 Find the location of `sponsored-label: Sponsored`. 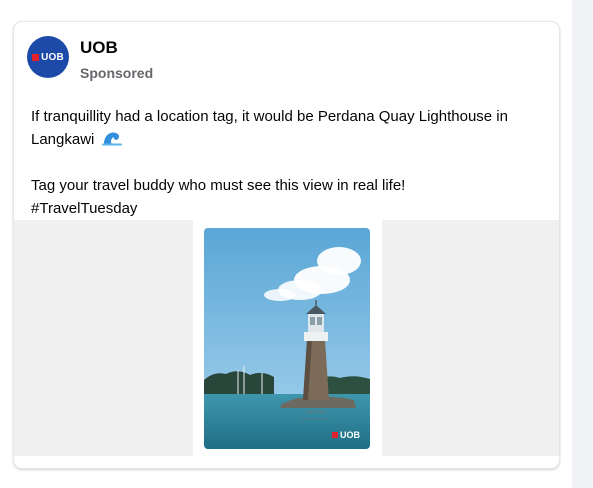

sponsored-label: Sponsored is located at coordinates (116, 73).